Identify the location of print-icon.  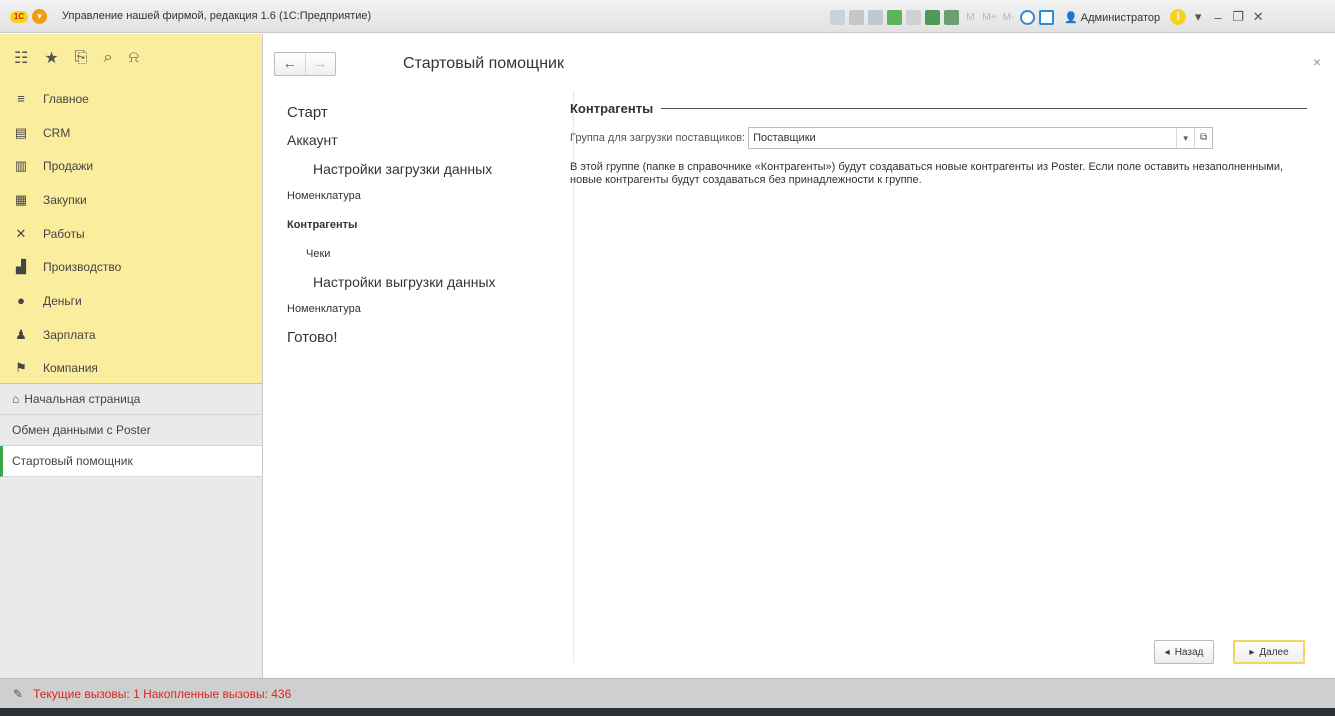
(856, 17).